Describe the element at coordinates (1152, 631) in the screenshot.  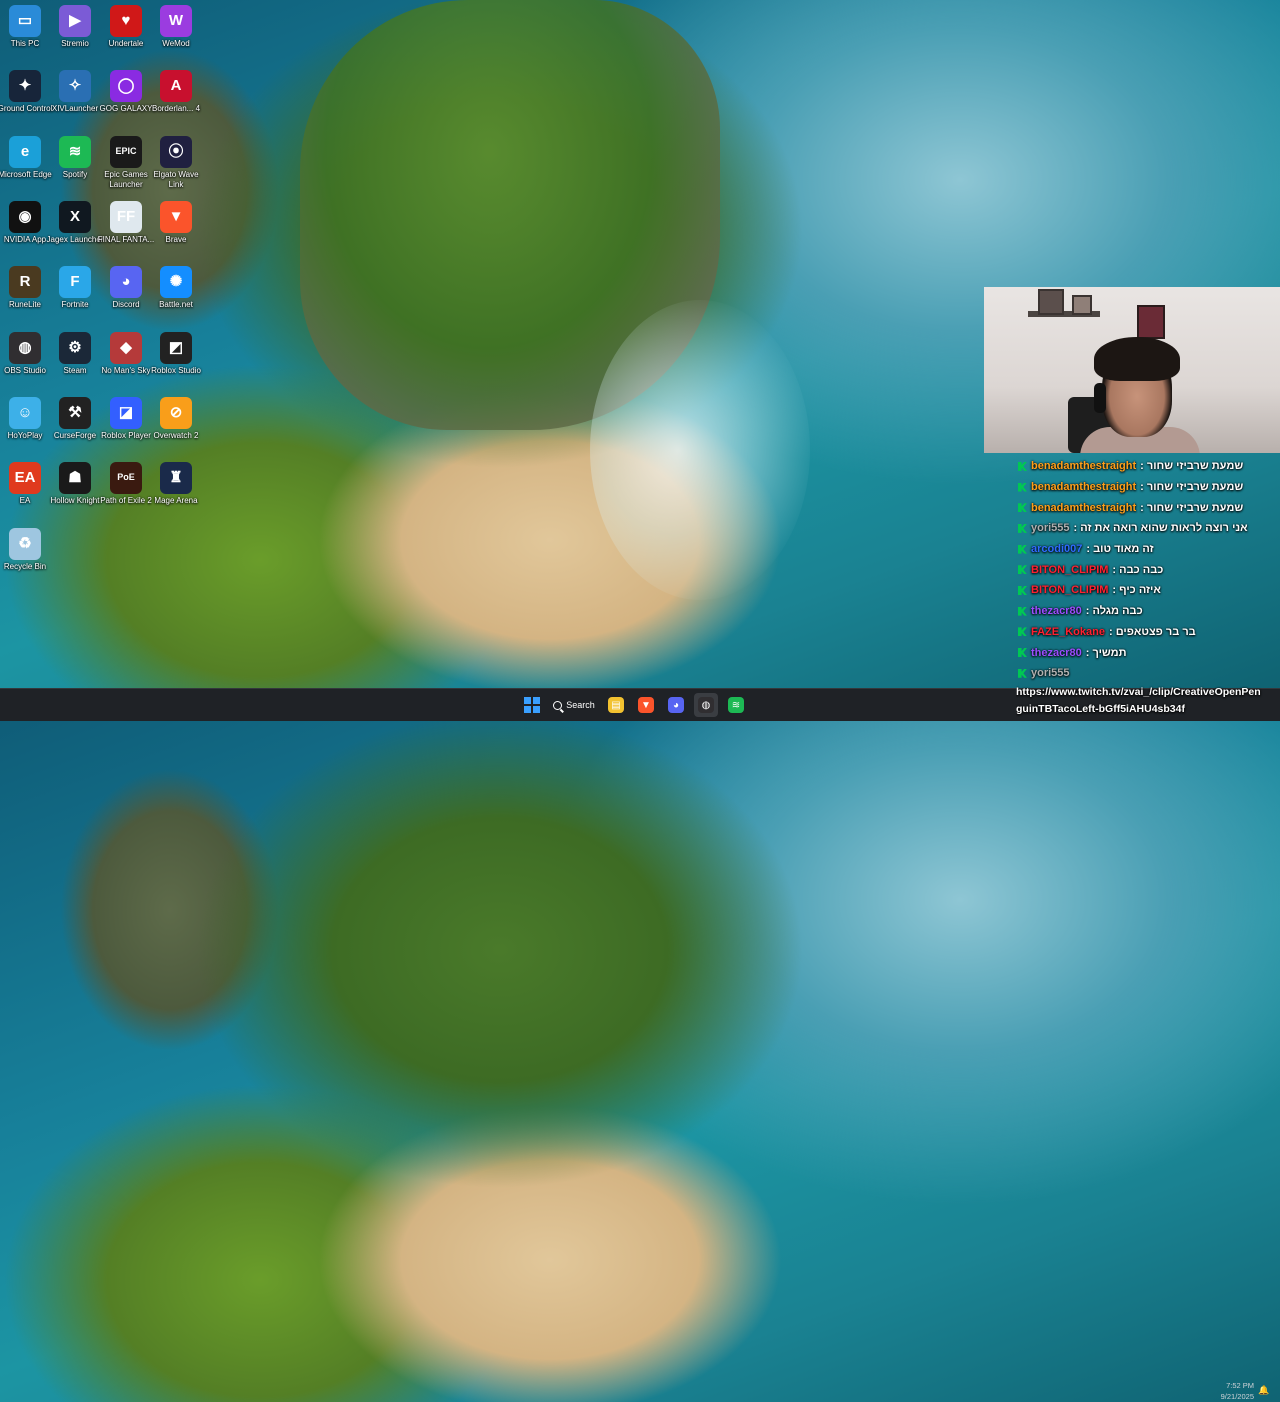
I see `chat-message-text: : בר בר פצטאפים` at that location.